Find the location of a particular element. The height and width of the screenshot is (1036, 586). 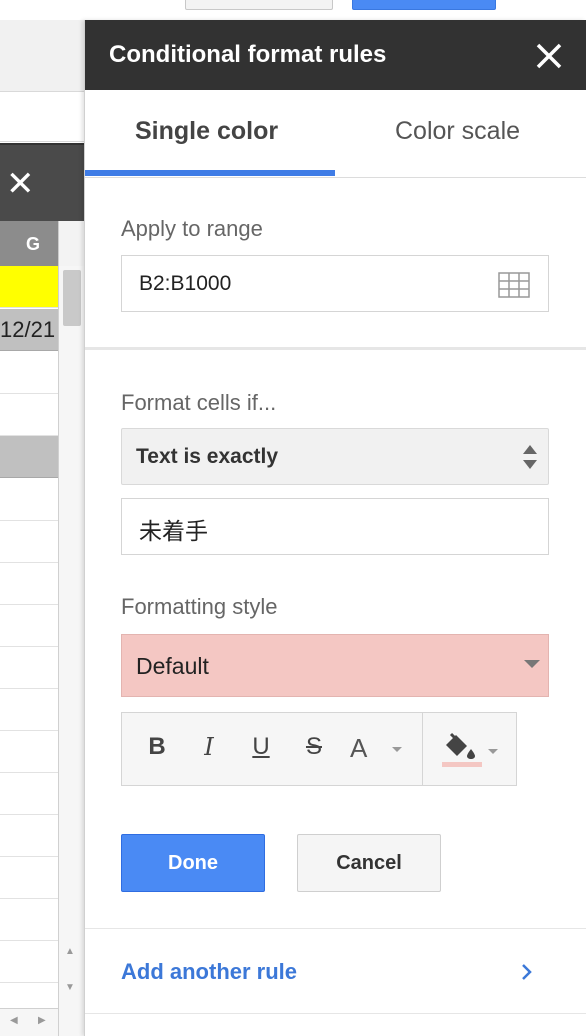

paint-bucket-icon is located at coordinates (462, 749).